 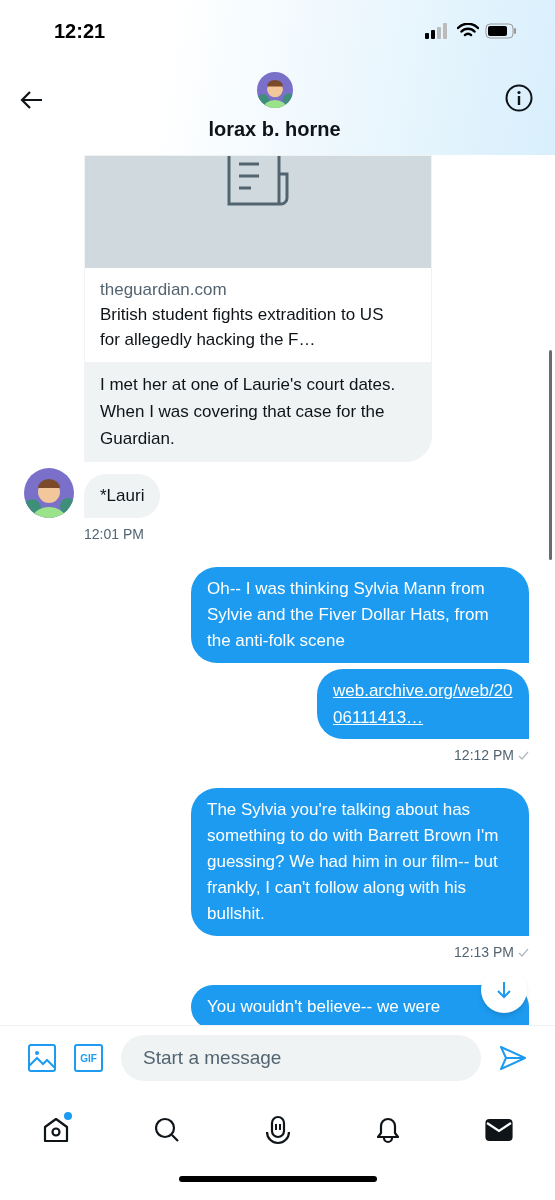 What do you see at coordinates (277, 1130) in the screenshot?
I see `microphone-icon` at bounding box center [277, 1130].